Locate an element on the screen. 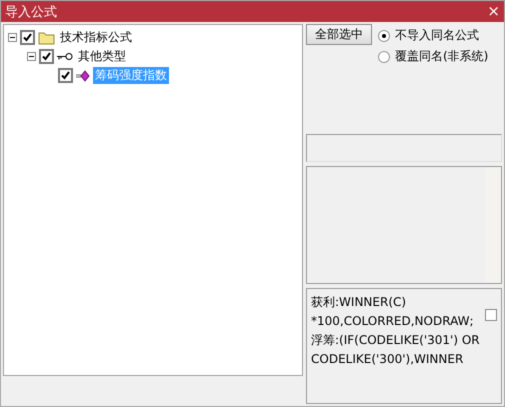  formula-line: *100,COLORRED,NODRAW; is located at coordinates (393, 321).